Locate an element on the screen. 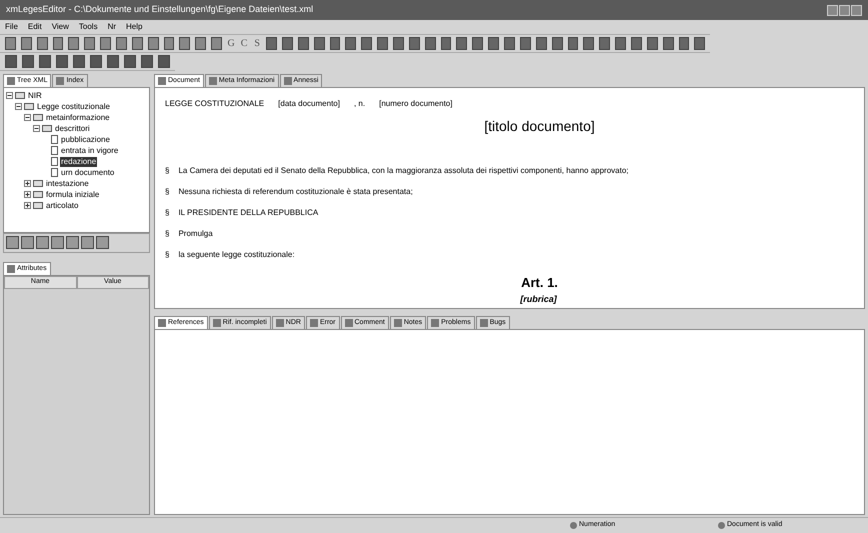  format-button: G is located at coordinates (231, 43).